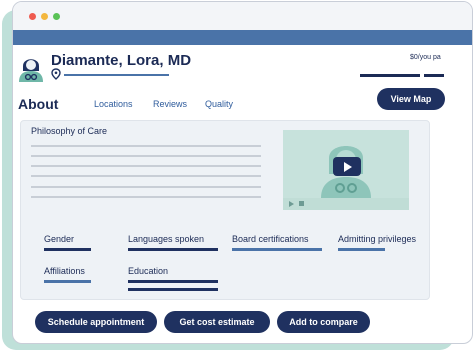 Image resolution: width=474 pixels, height=357 pixels. I want to click on languages-value-placeholder, so click(173, 249).